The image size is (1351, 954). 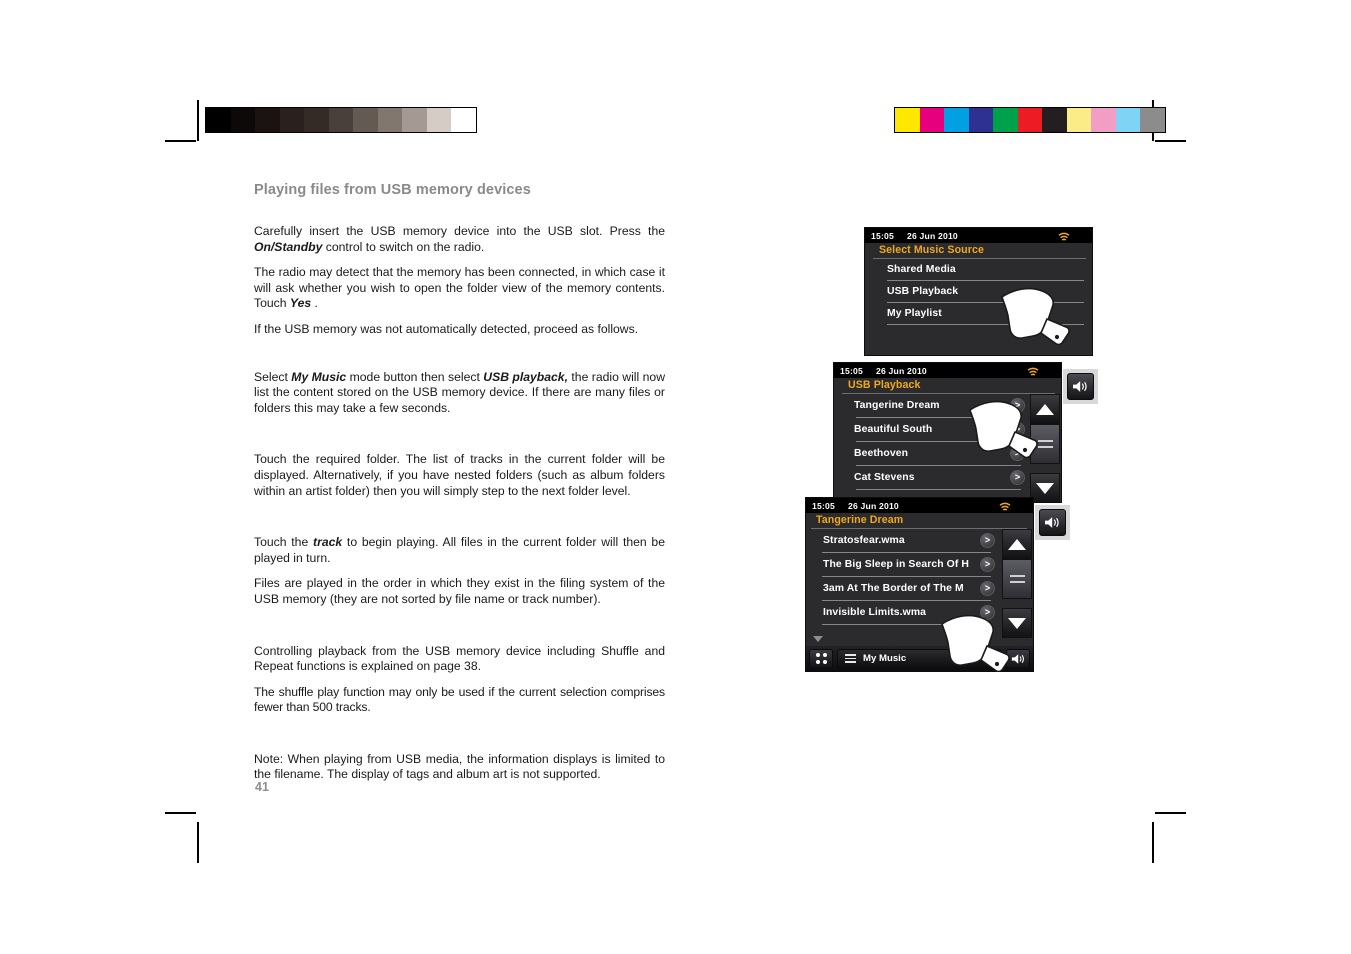 What do you see at coordinates (947, 477) in the screenshot?
I see `list-item: Cat Stevens >` at bounding box center [947, 477].